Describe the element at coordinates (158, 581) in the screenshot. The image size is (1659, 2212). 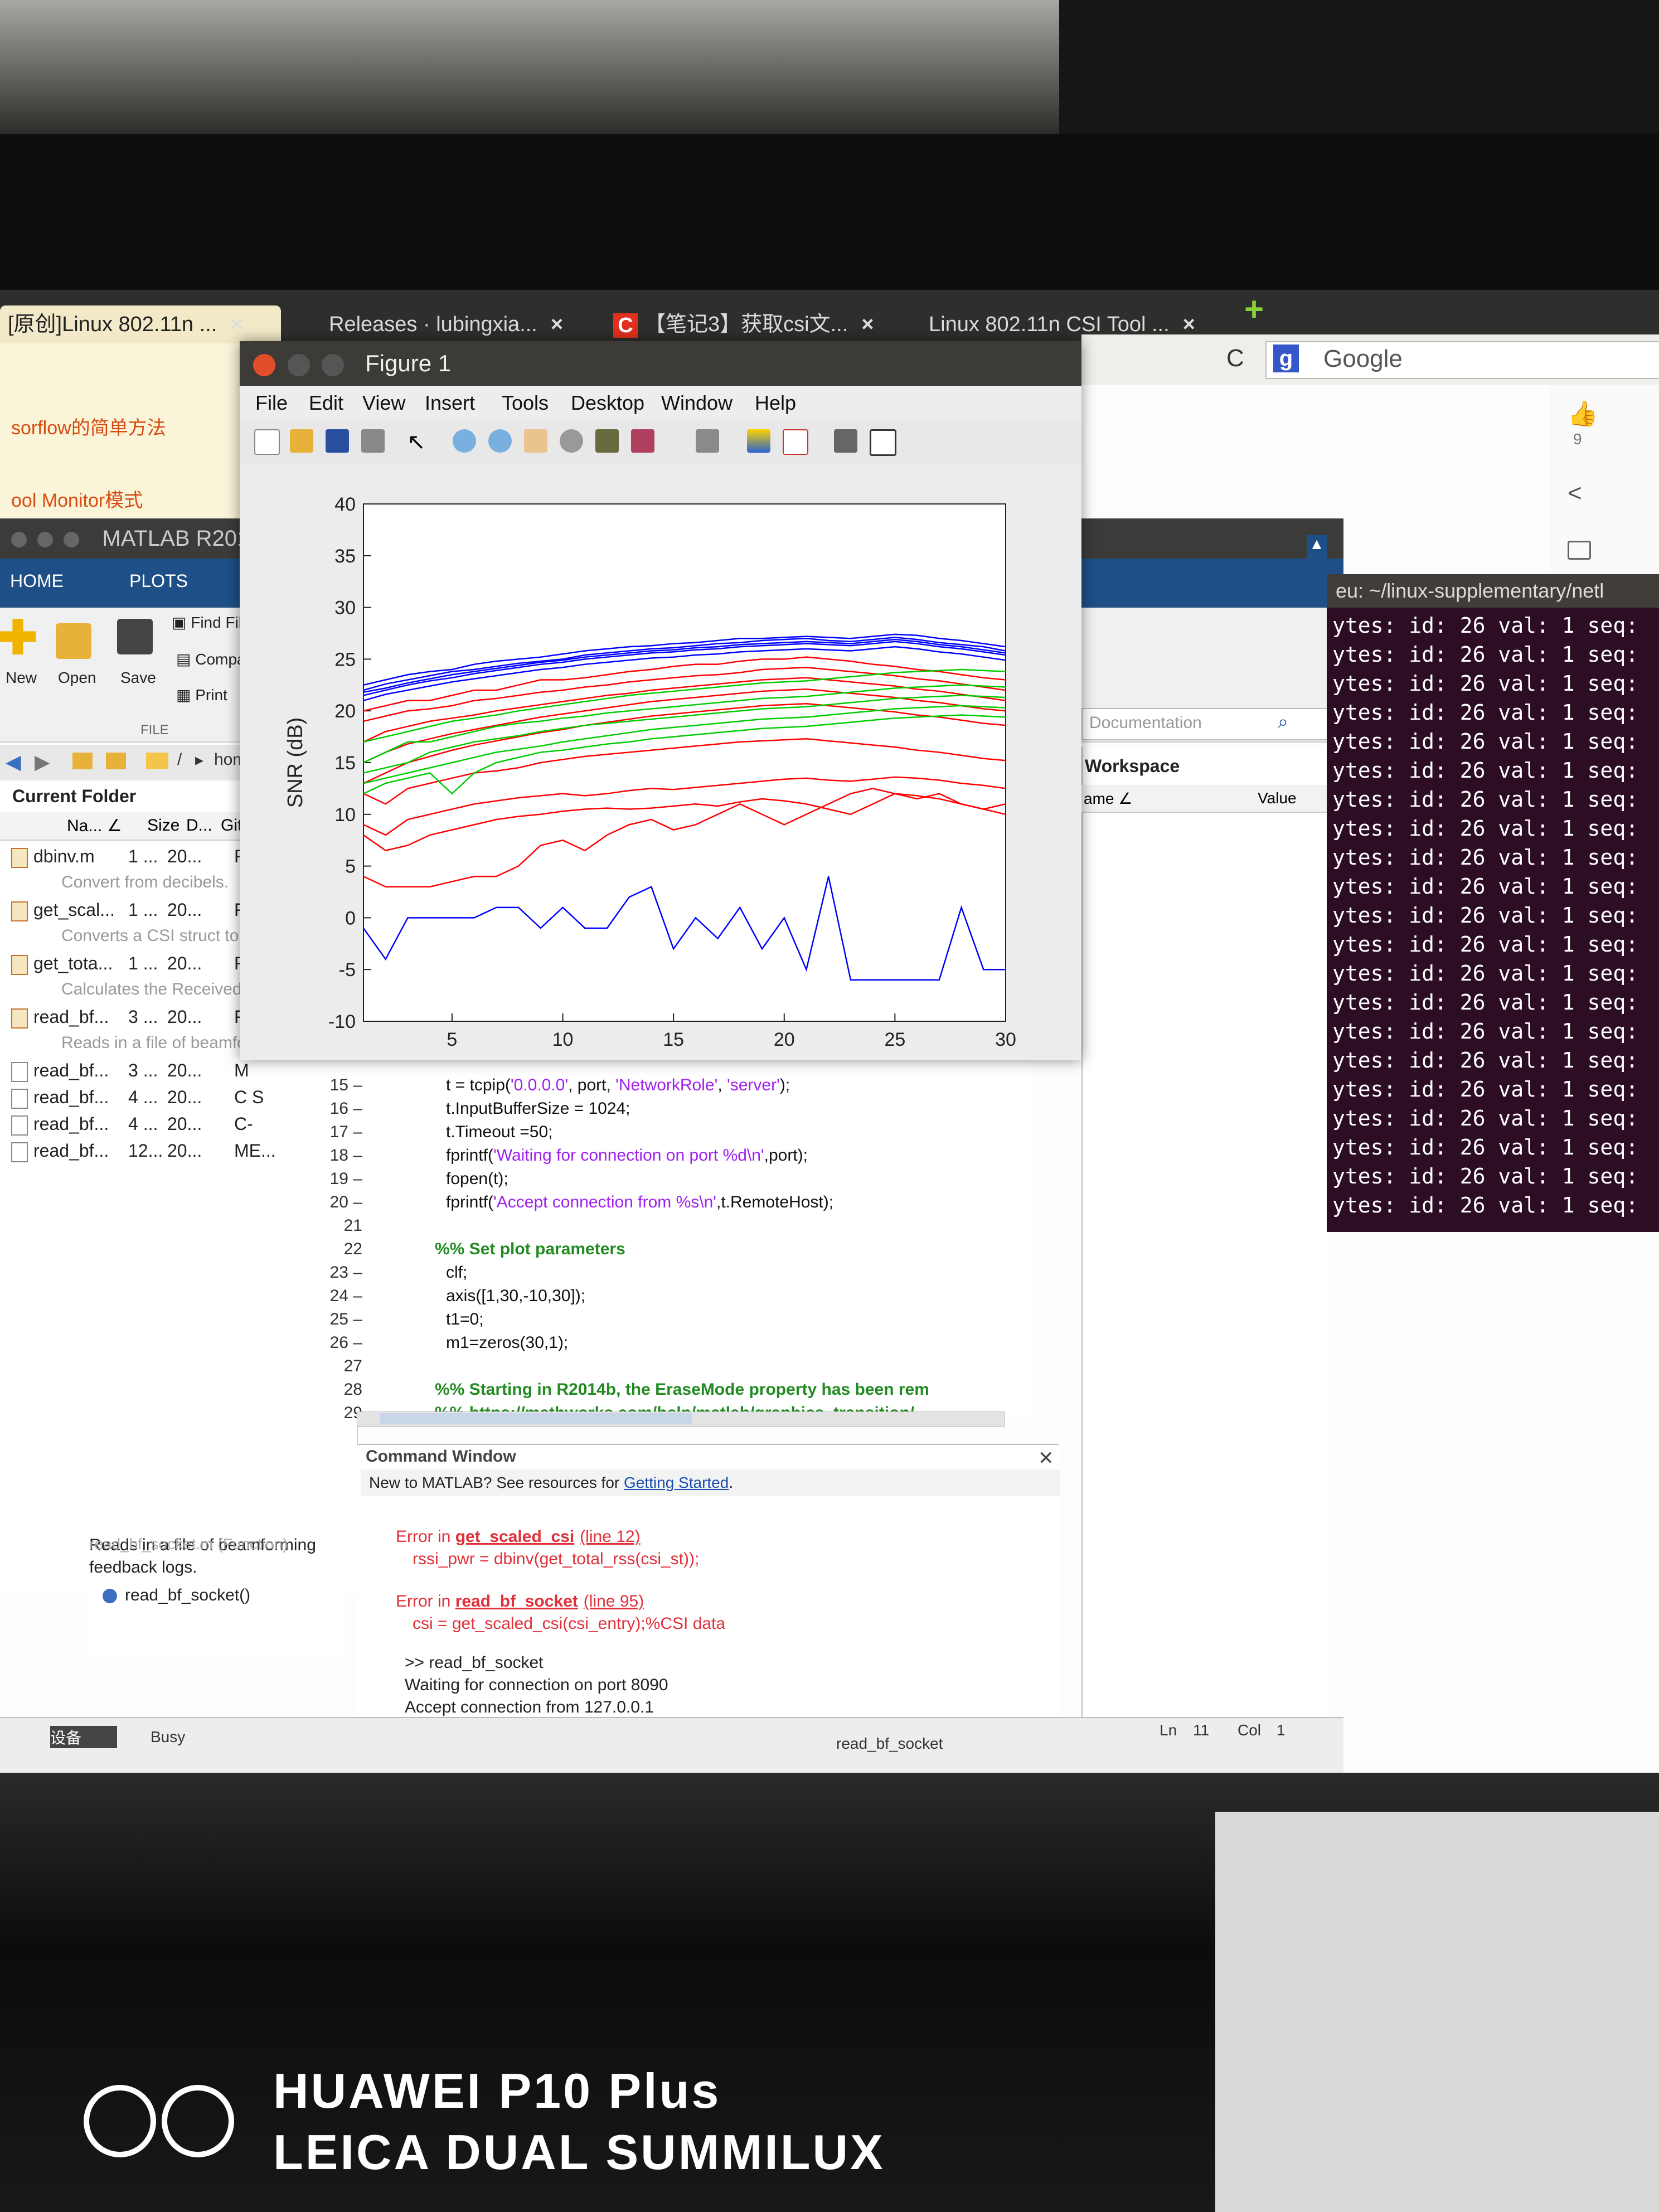
I see `tab-plots: PLOTS` at that location.